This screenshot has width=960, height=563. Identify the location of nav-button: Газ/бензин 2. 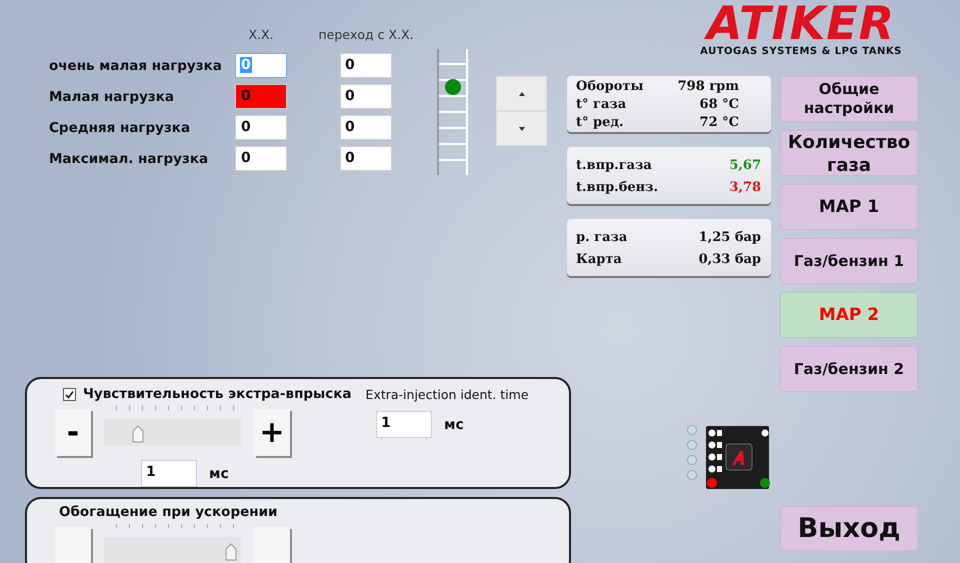
(849, 369).